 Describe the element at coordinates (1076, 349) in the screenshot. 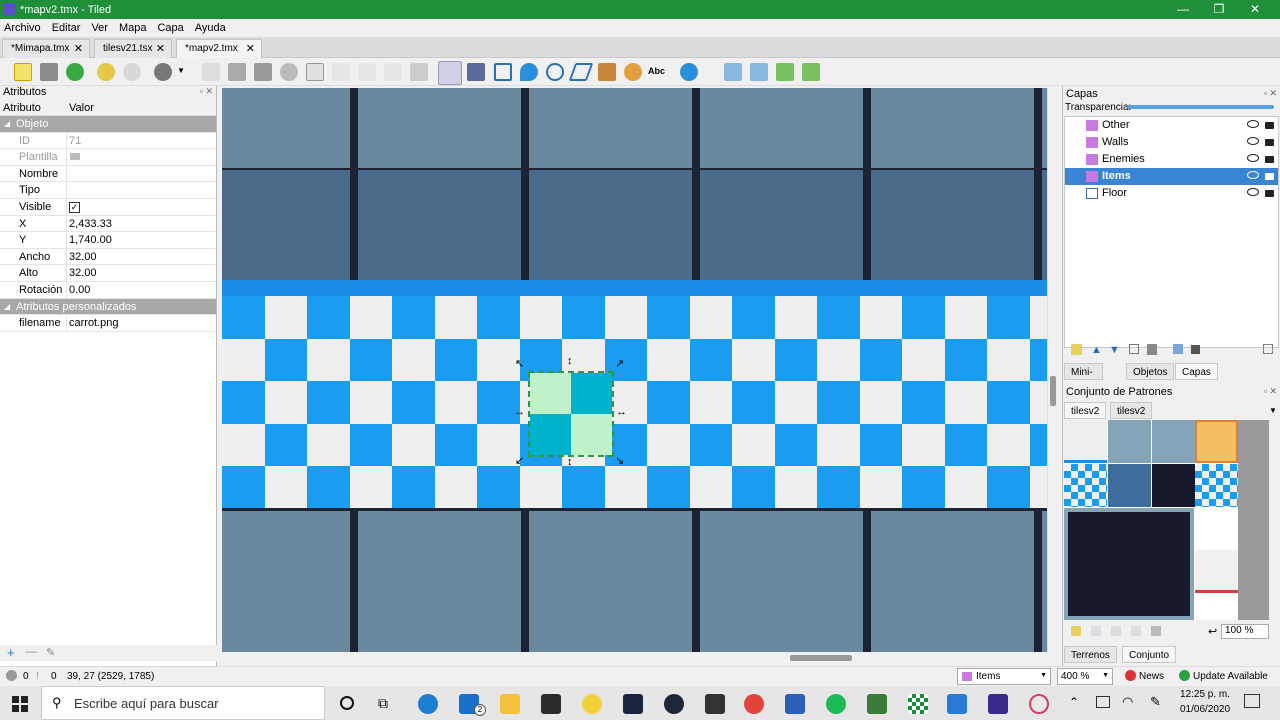

I see `new-layer-icon` at that location.